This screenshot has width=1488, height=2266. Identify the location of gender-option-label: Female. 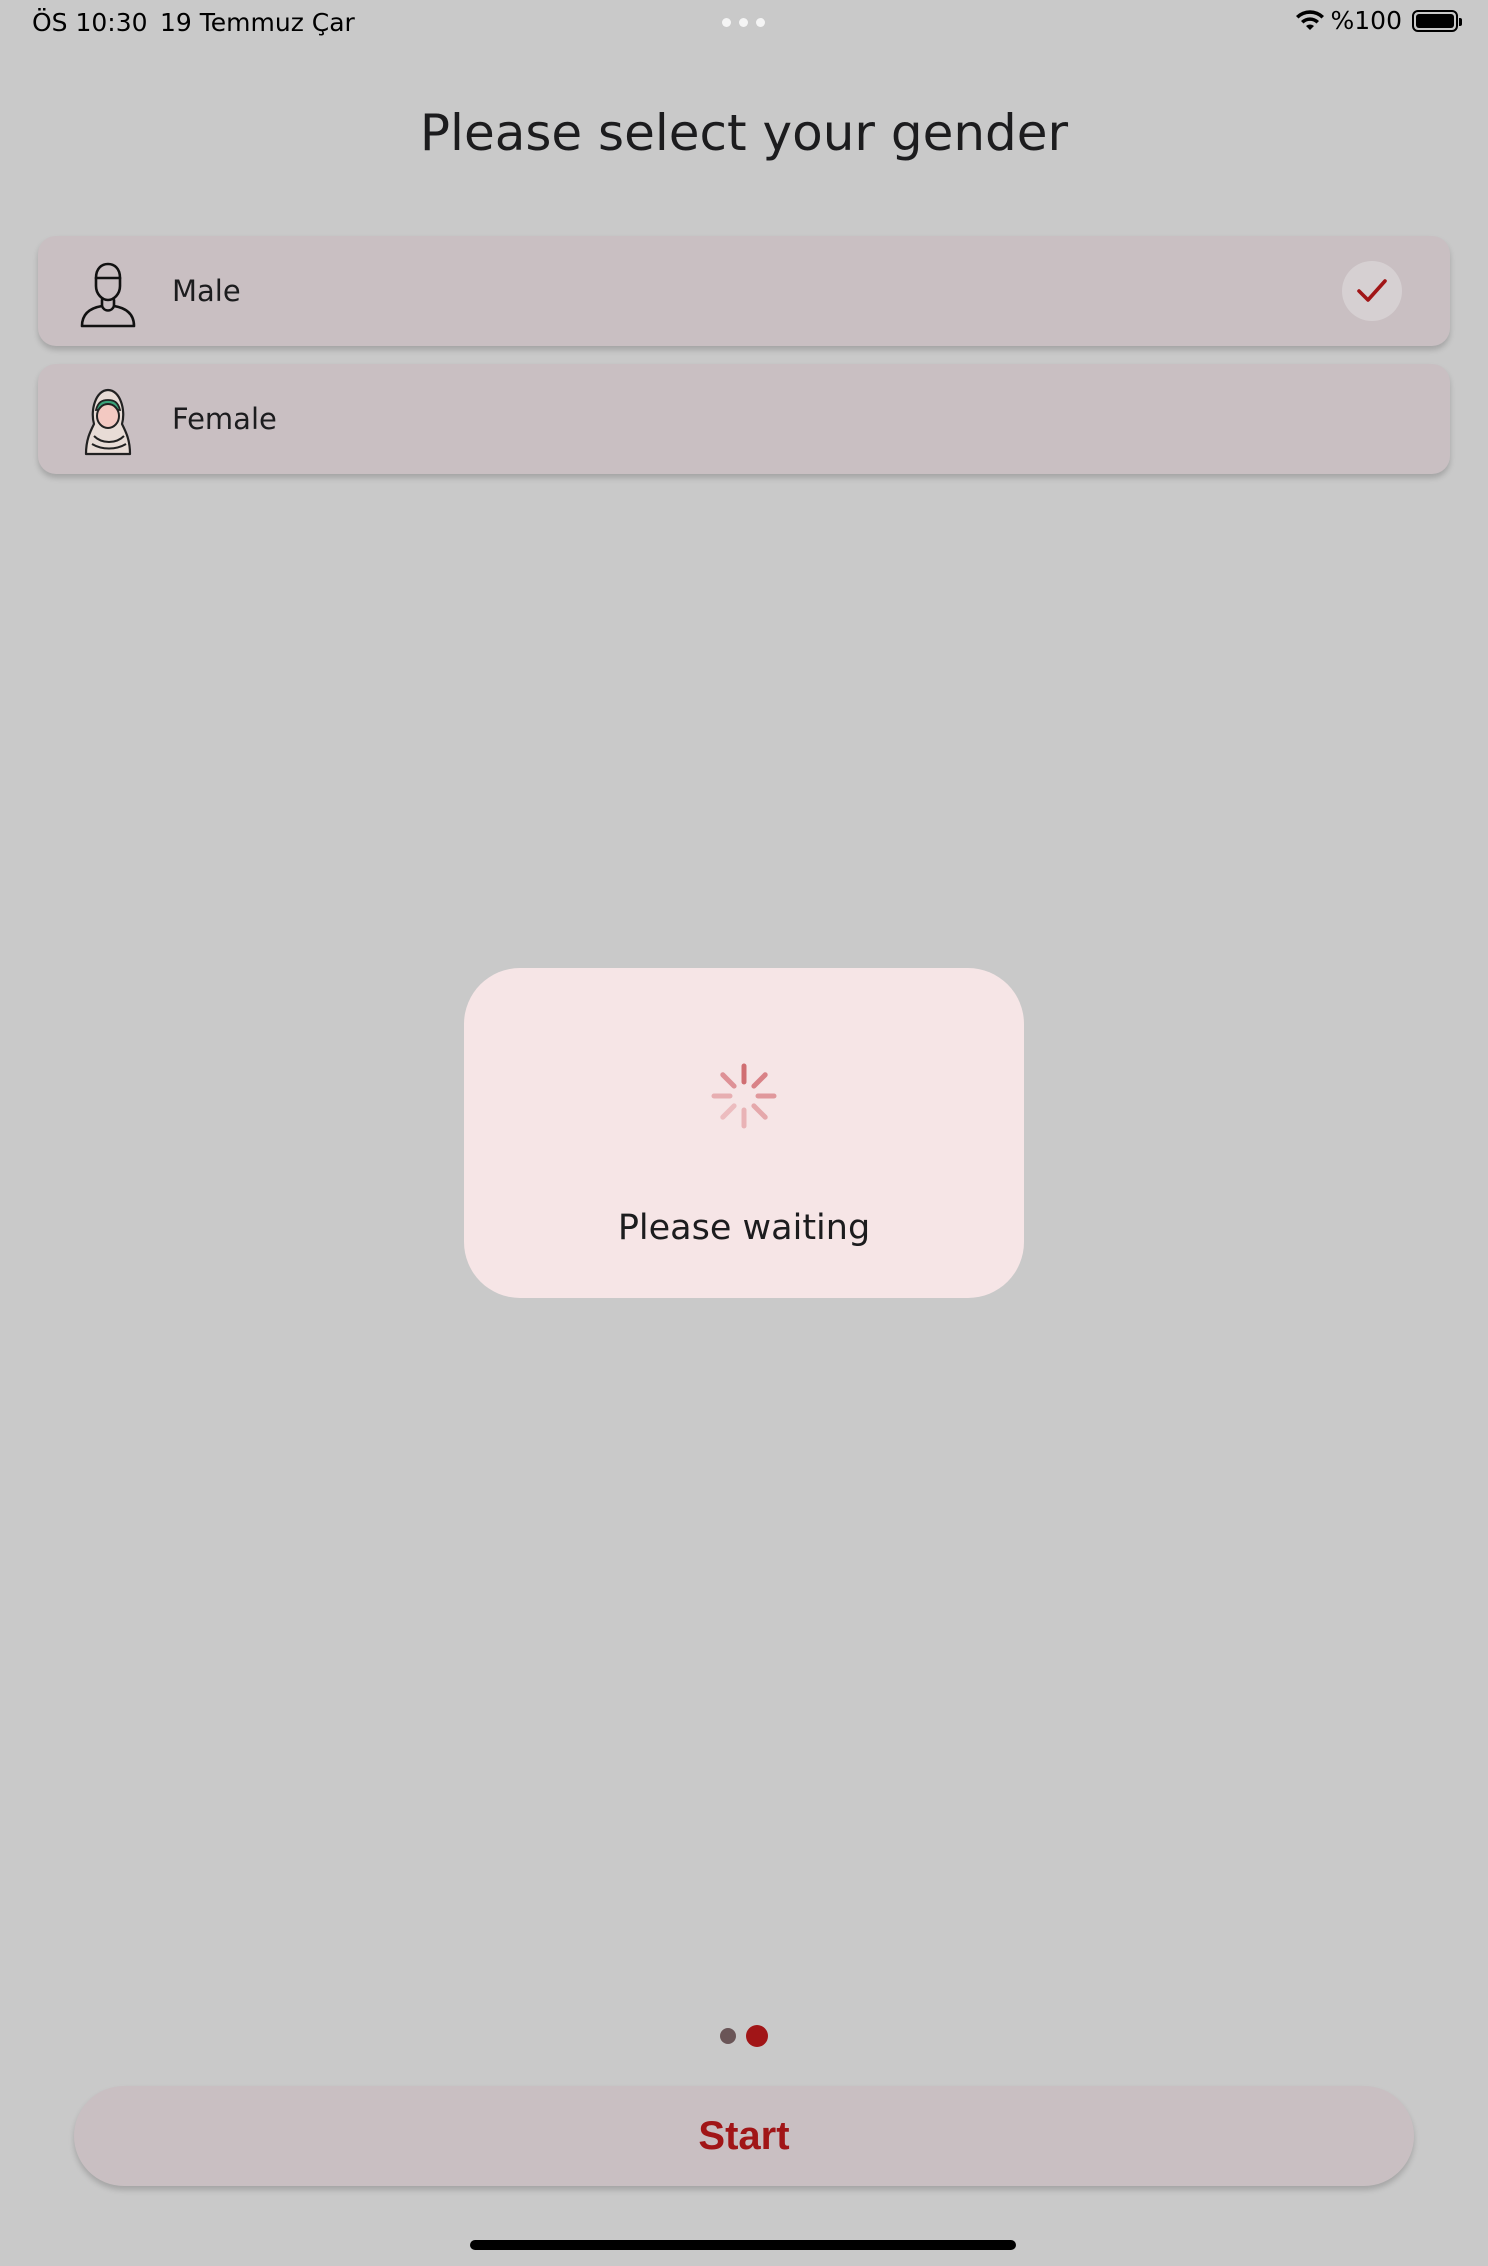
(224, 419).